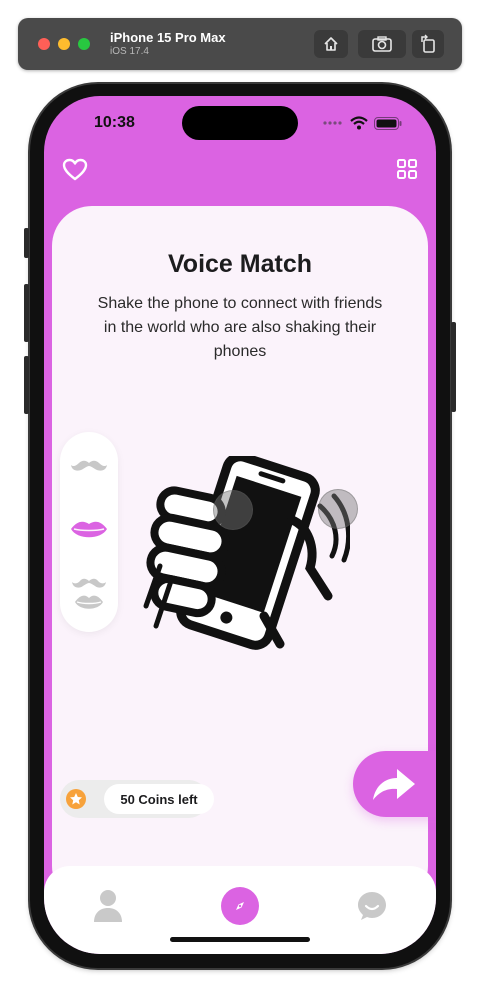 This screenshot has height=986, width=480. Describe the element at coordinates (159, 799) in the screenshot. I see `coins-label: 50 Coins left` at that location.